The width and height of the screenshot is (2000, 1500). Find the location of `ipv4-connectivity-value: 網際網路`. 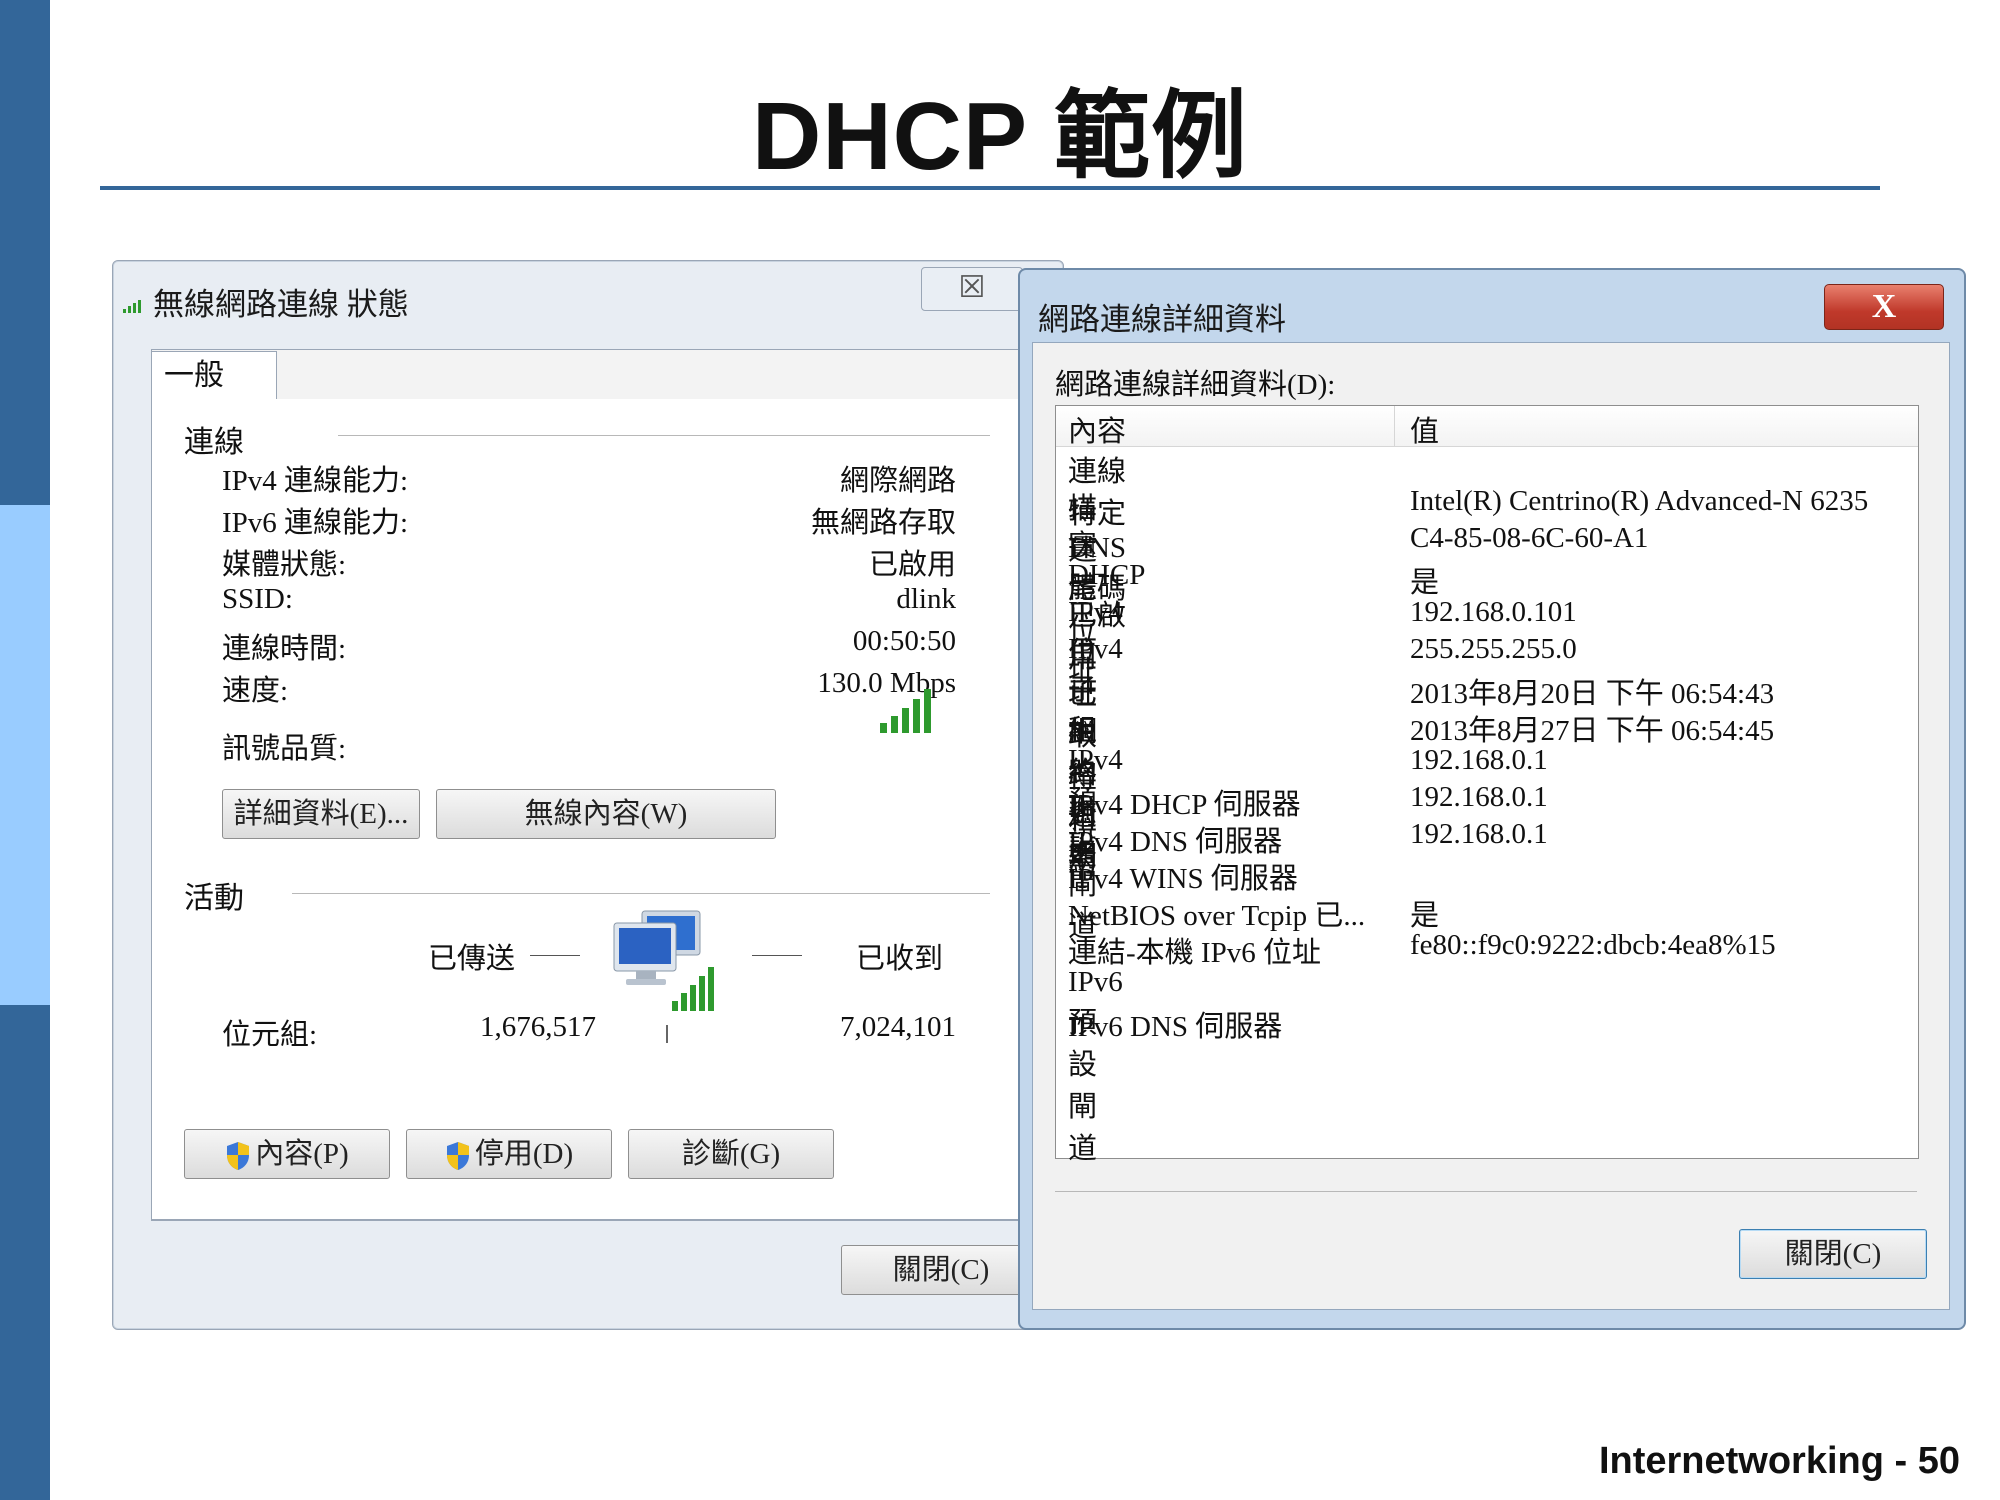

ipv4-connectivity-value: 網際網路 is located at coordinates (897, 481).